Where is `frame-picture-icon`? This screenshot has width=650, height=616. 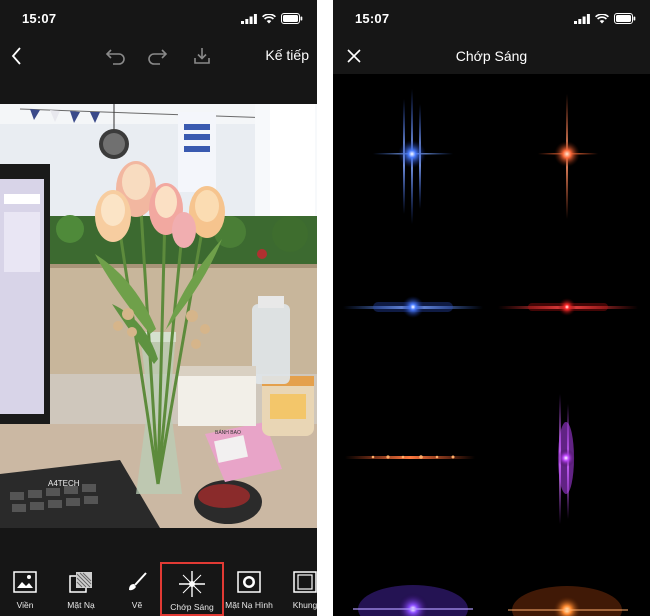
frame-picture-icon is located at coordinates (25, 582).